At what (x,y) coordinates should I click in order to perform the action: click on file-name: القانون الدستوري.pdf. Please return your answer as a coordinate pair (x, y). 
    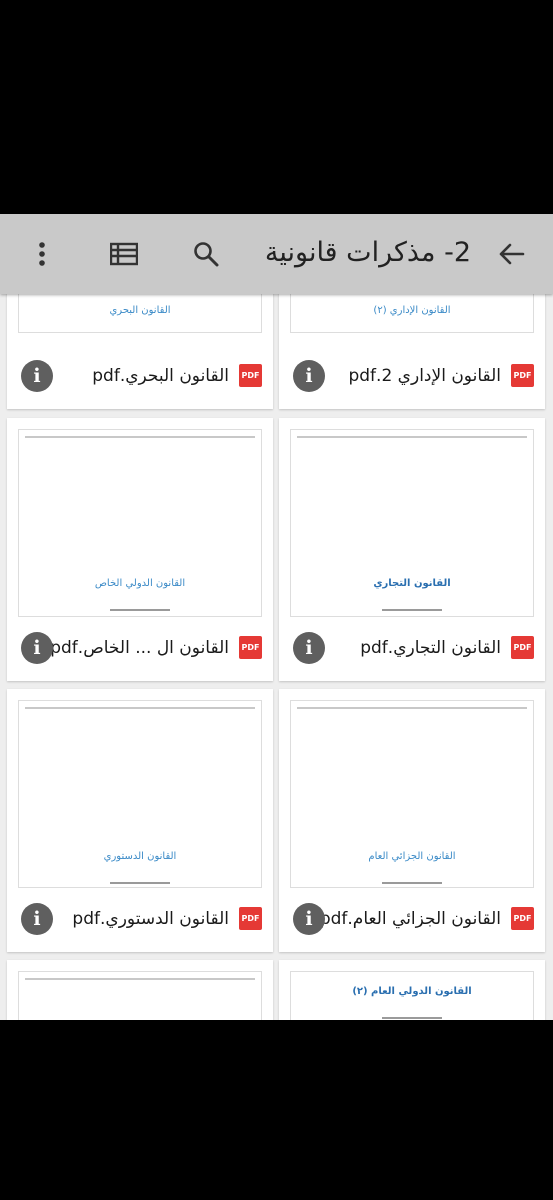
    Looking at the image, I should click on (150, 919).